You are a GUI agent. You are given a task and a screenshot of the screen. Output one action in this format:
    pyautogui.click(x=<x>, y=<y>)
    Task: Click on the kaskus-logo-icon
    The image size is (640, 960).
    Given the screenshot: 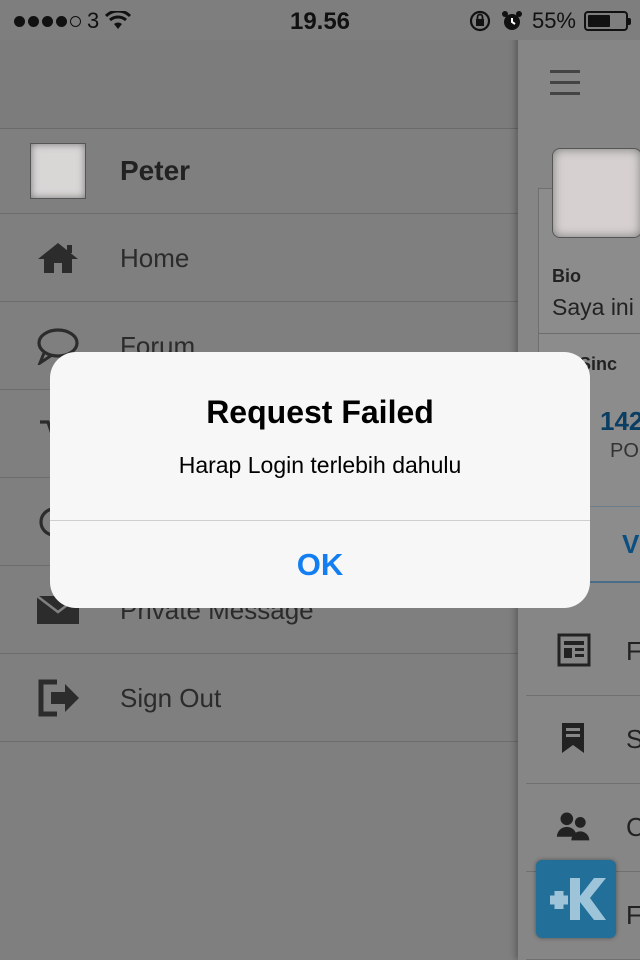 What is the action you would take?
    pyautogui.click(x=576, y=899)
    